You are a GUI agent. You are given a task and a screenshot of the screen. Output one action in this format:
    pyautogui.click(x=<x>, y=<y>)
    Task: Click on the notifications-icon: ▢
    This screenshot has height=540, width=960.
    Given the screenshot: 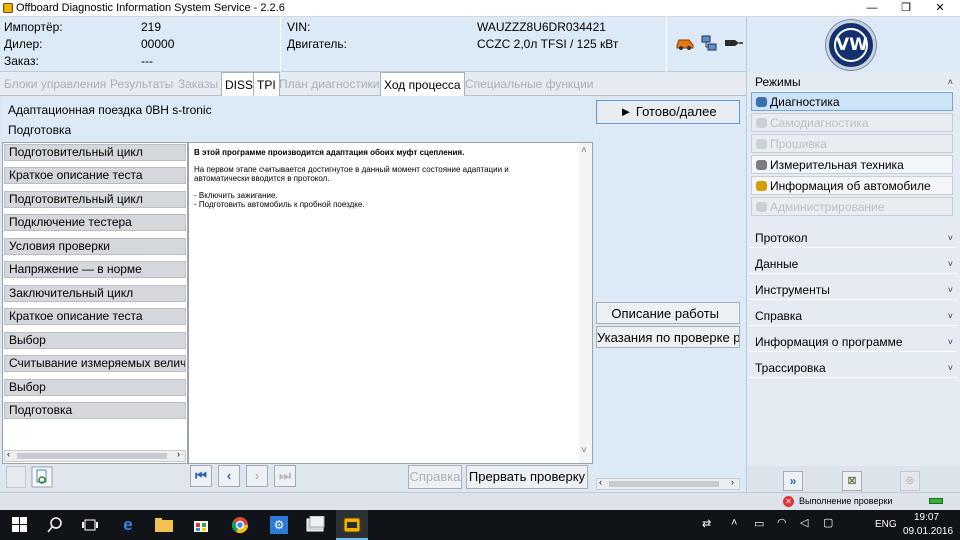 What is the action you would take?
    pyautogui.click(x=828, y=522)
    